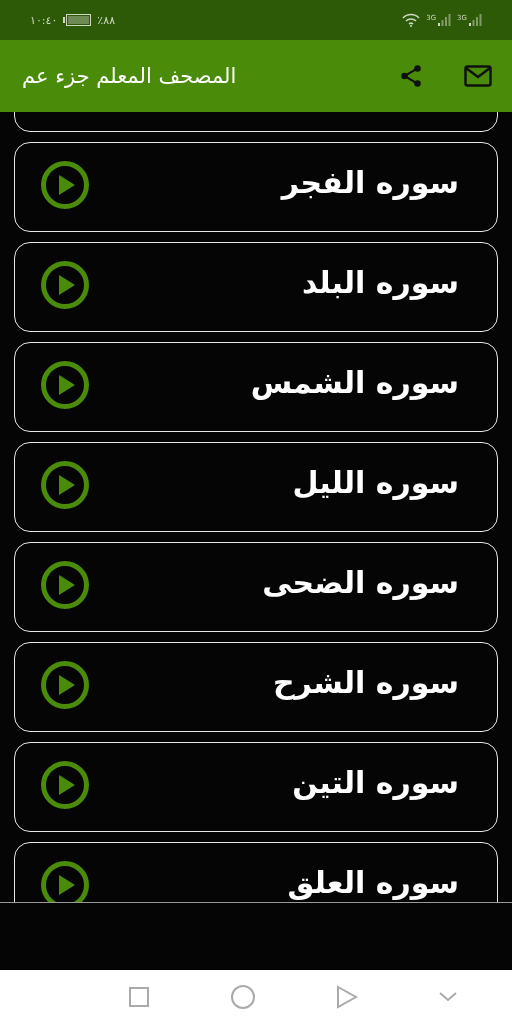  I want to click on surah-name: سوره الليل, so click(375, 482).